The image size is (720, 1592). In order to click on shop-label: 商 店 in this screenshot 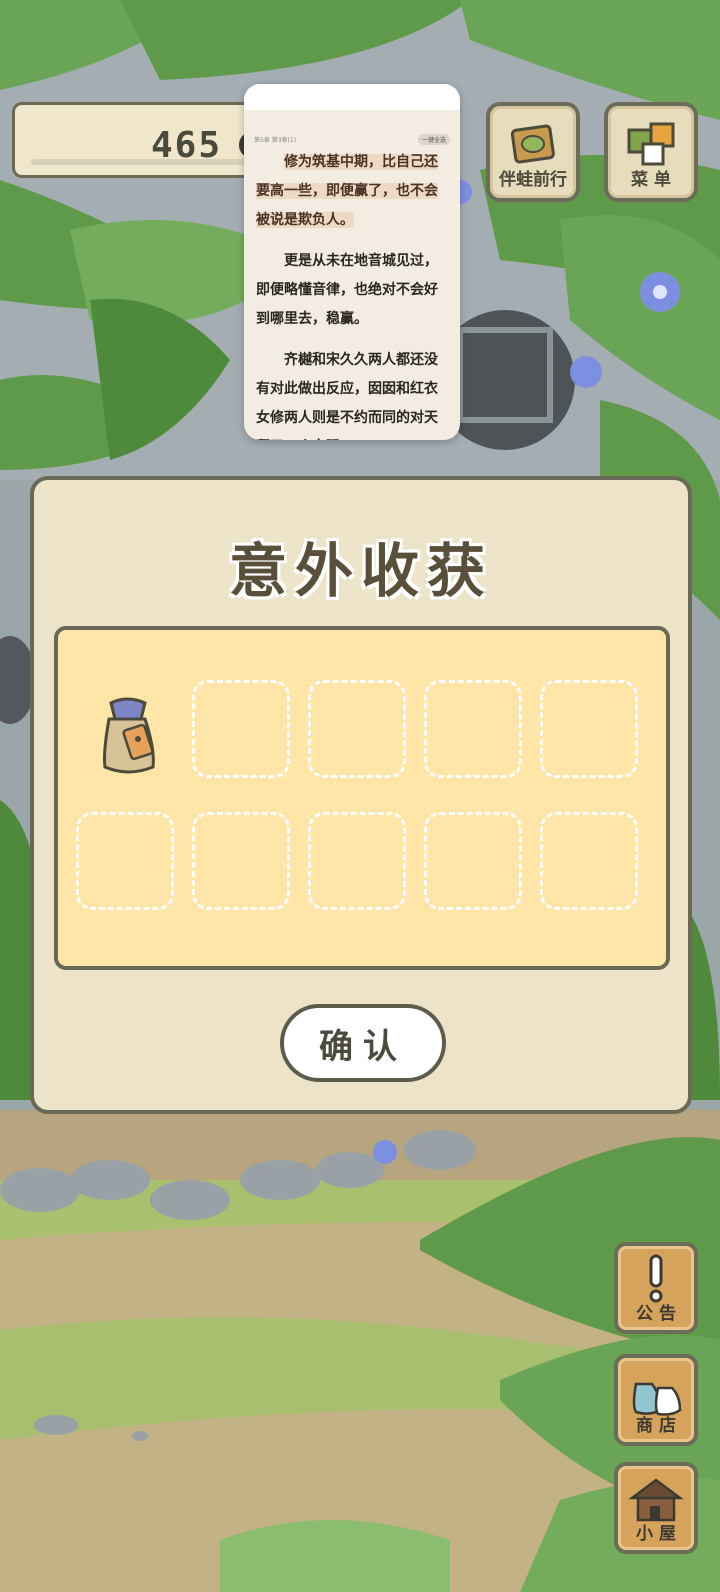, I will do `click(656, 1426)`.